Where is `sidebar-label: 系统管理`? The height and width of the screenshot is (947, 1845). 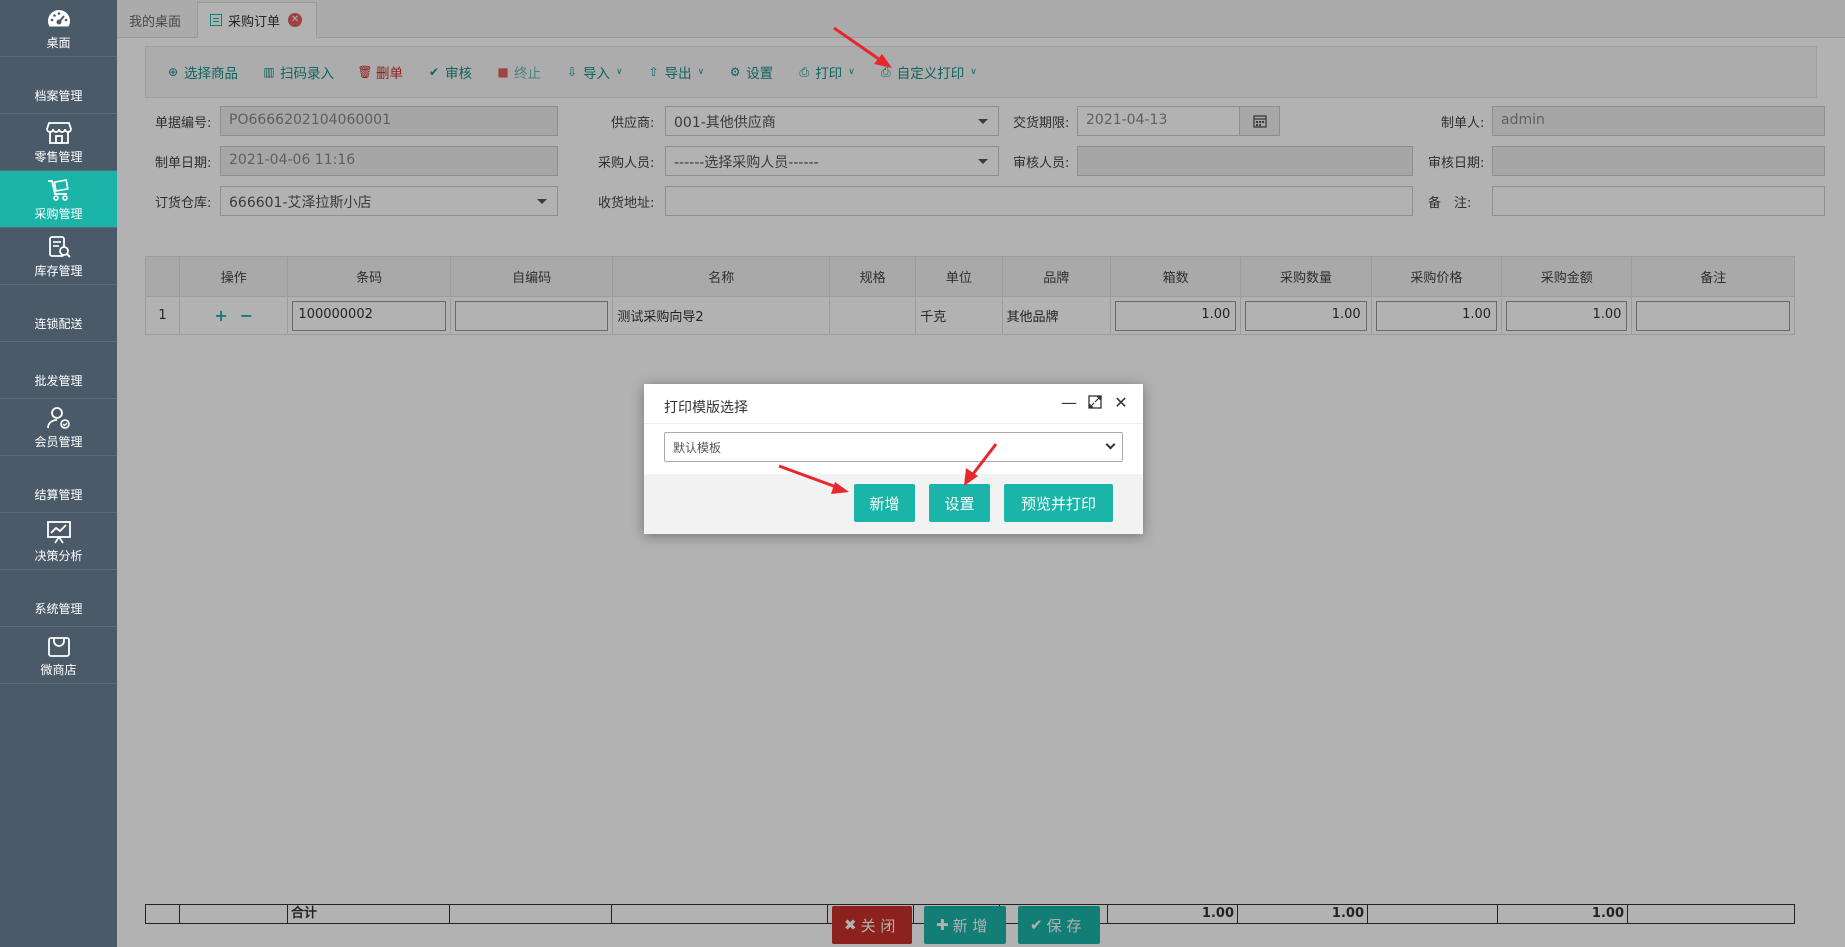
sidebar-label: 系统管理 is located at coordinates (58, 609).